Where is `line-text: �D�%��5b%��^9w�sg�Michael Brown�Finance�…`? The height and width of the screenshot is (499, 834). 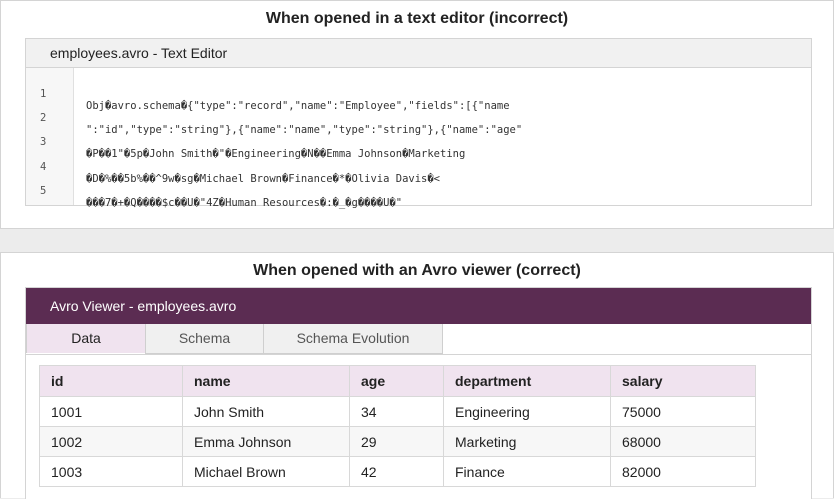
line-text: �D�%��5b%��^9w�sg�Michael Brown�Finance�… is located at coordinates (263, 179).